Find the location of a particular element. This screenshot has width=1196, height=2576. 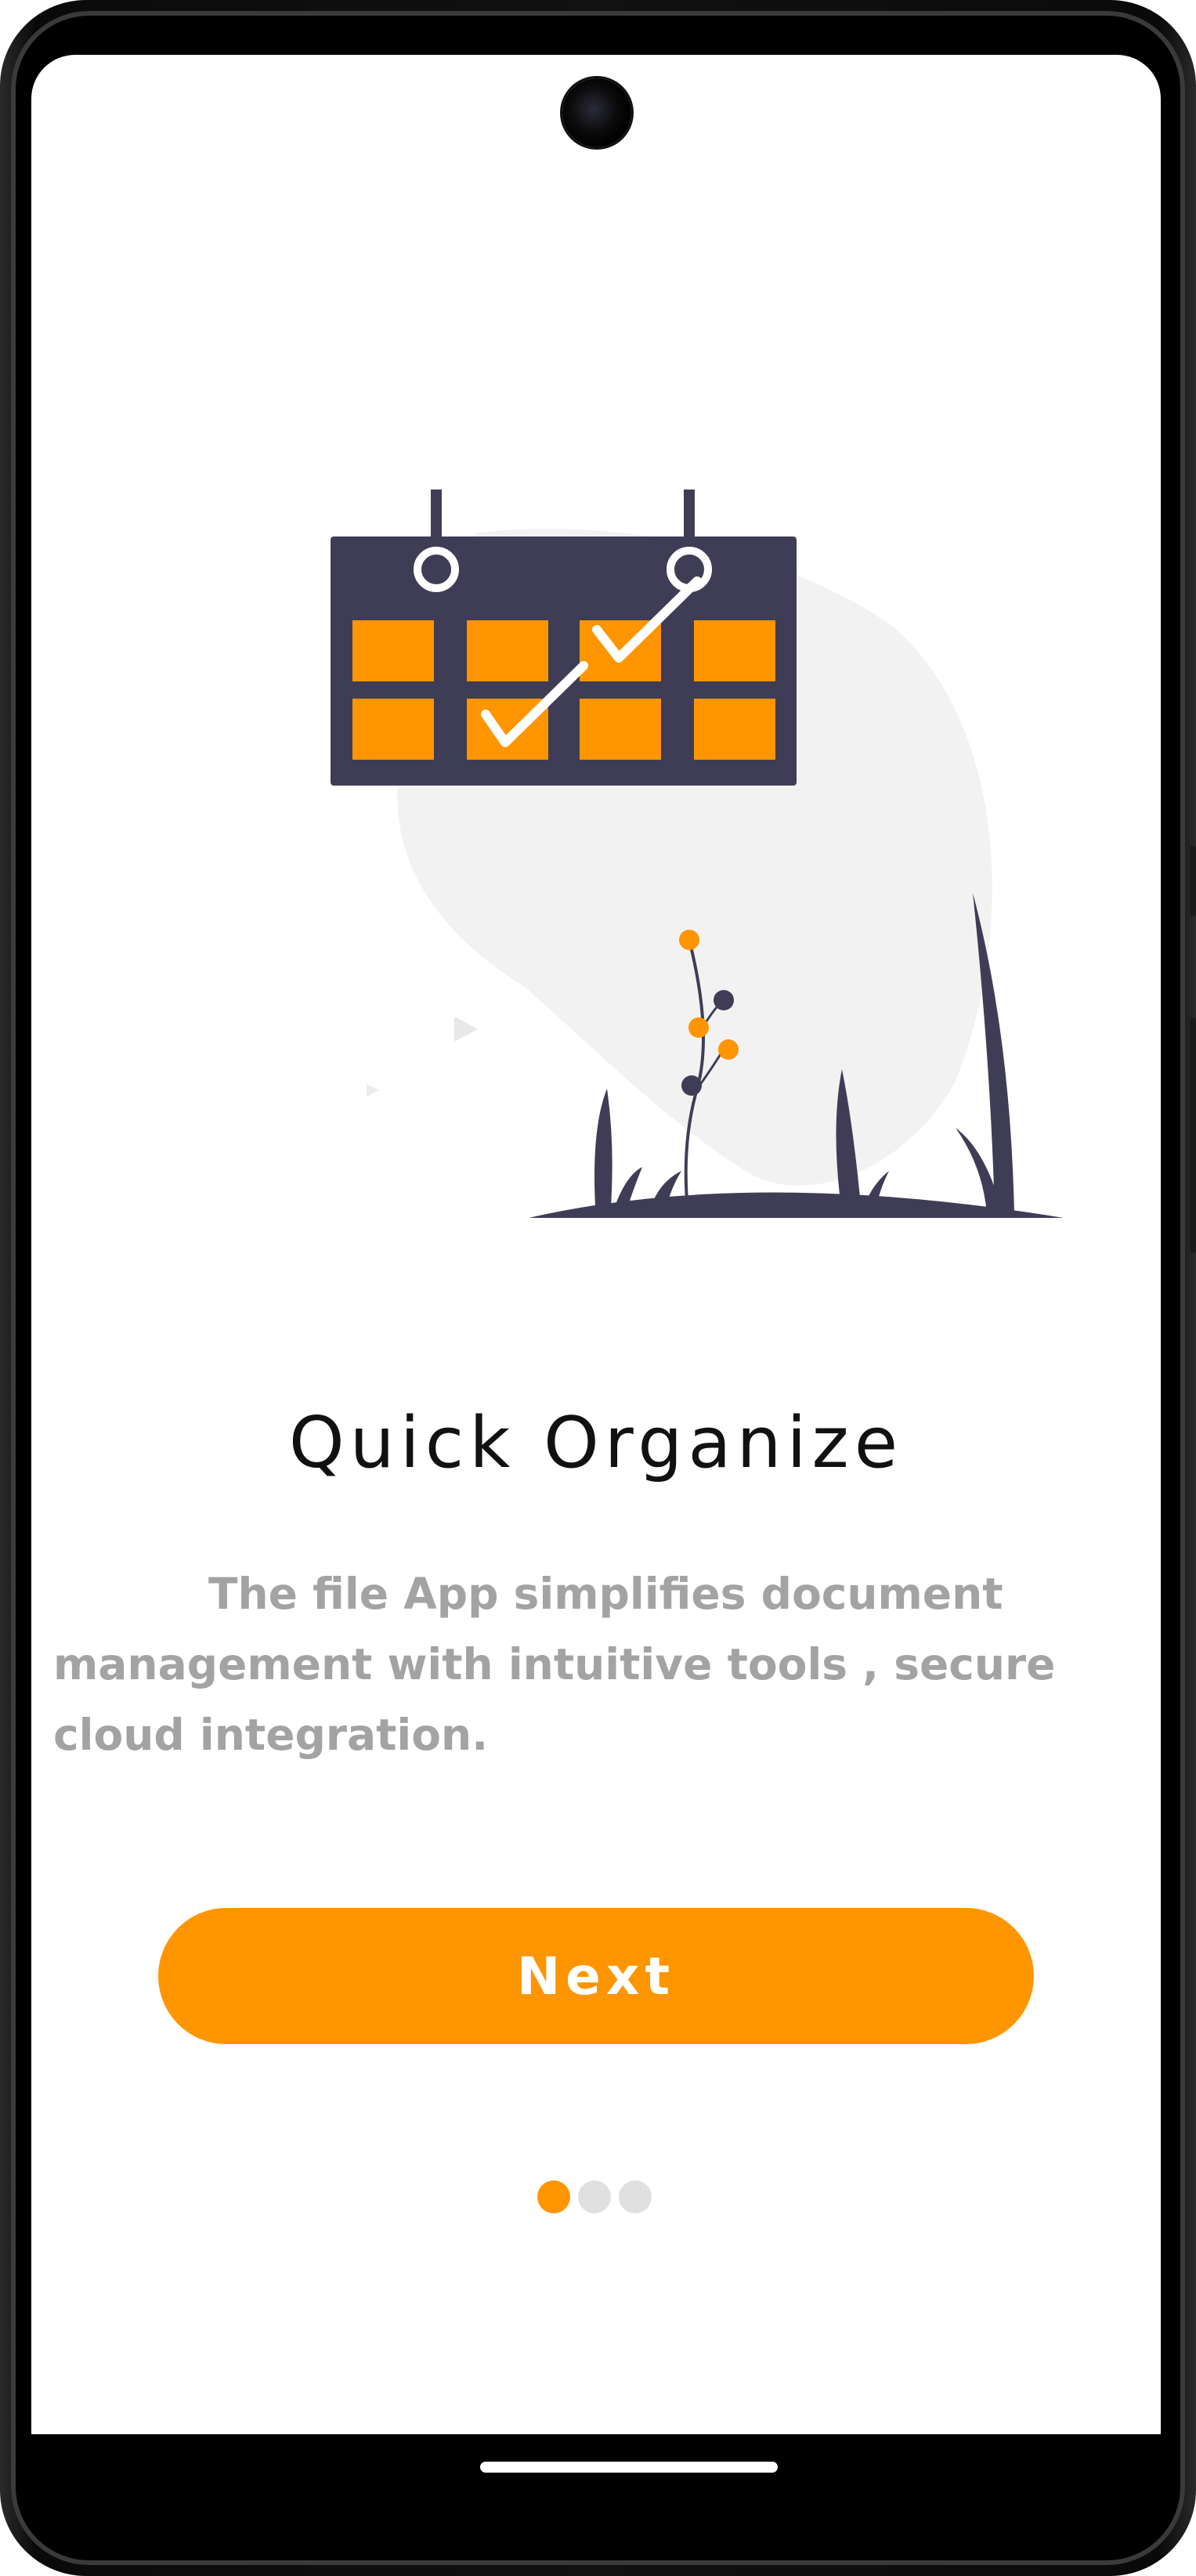

page-indicator is located at coordinates (594, 2196).